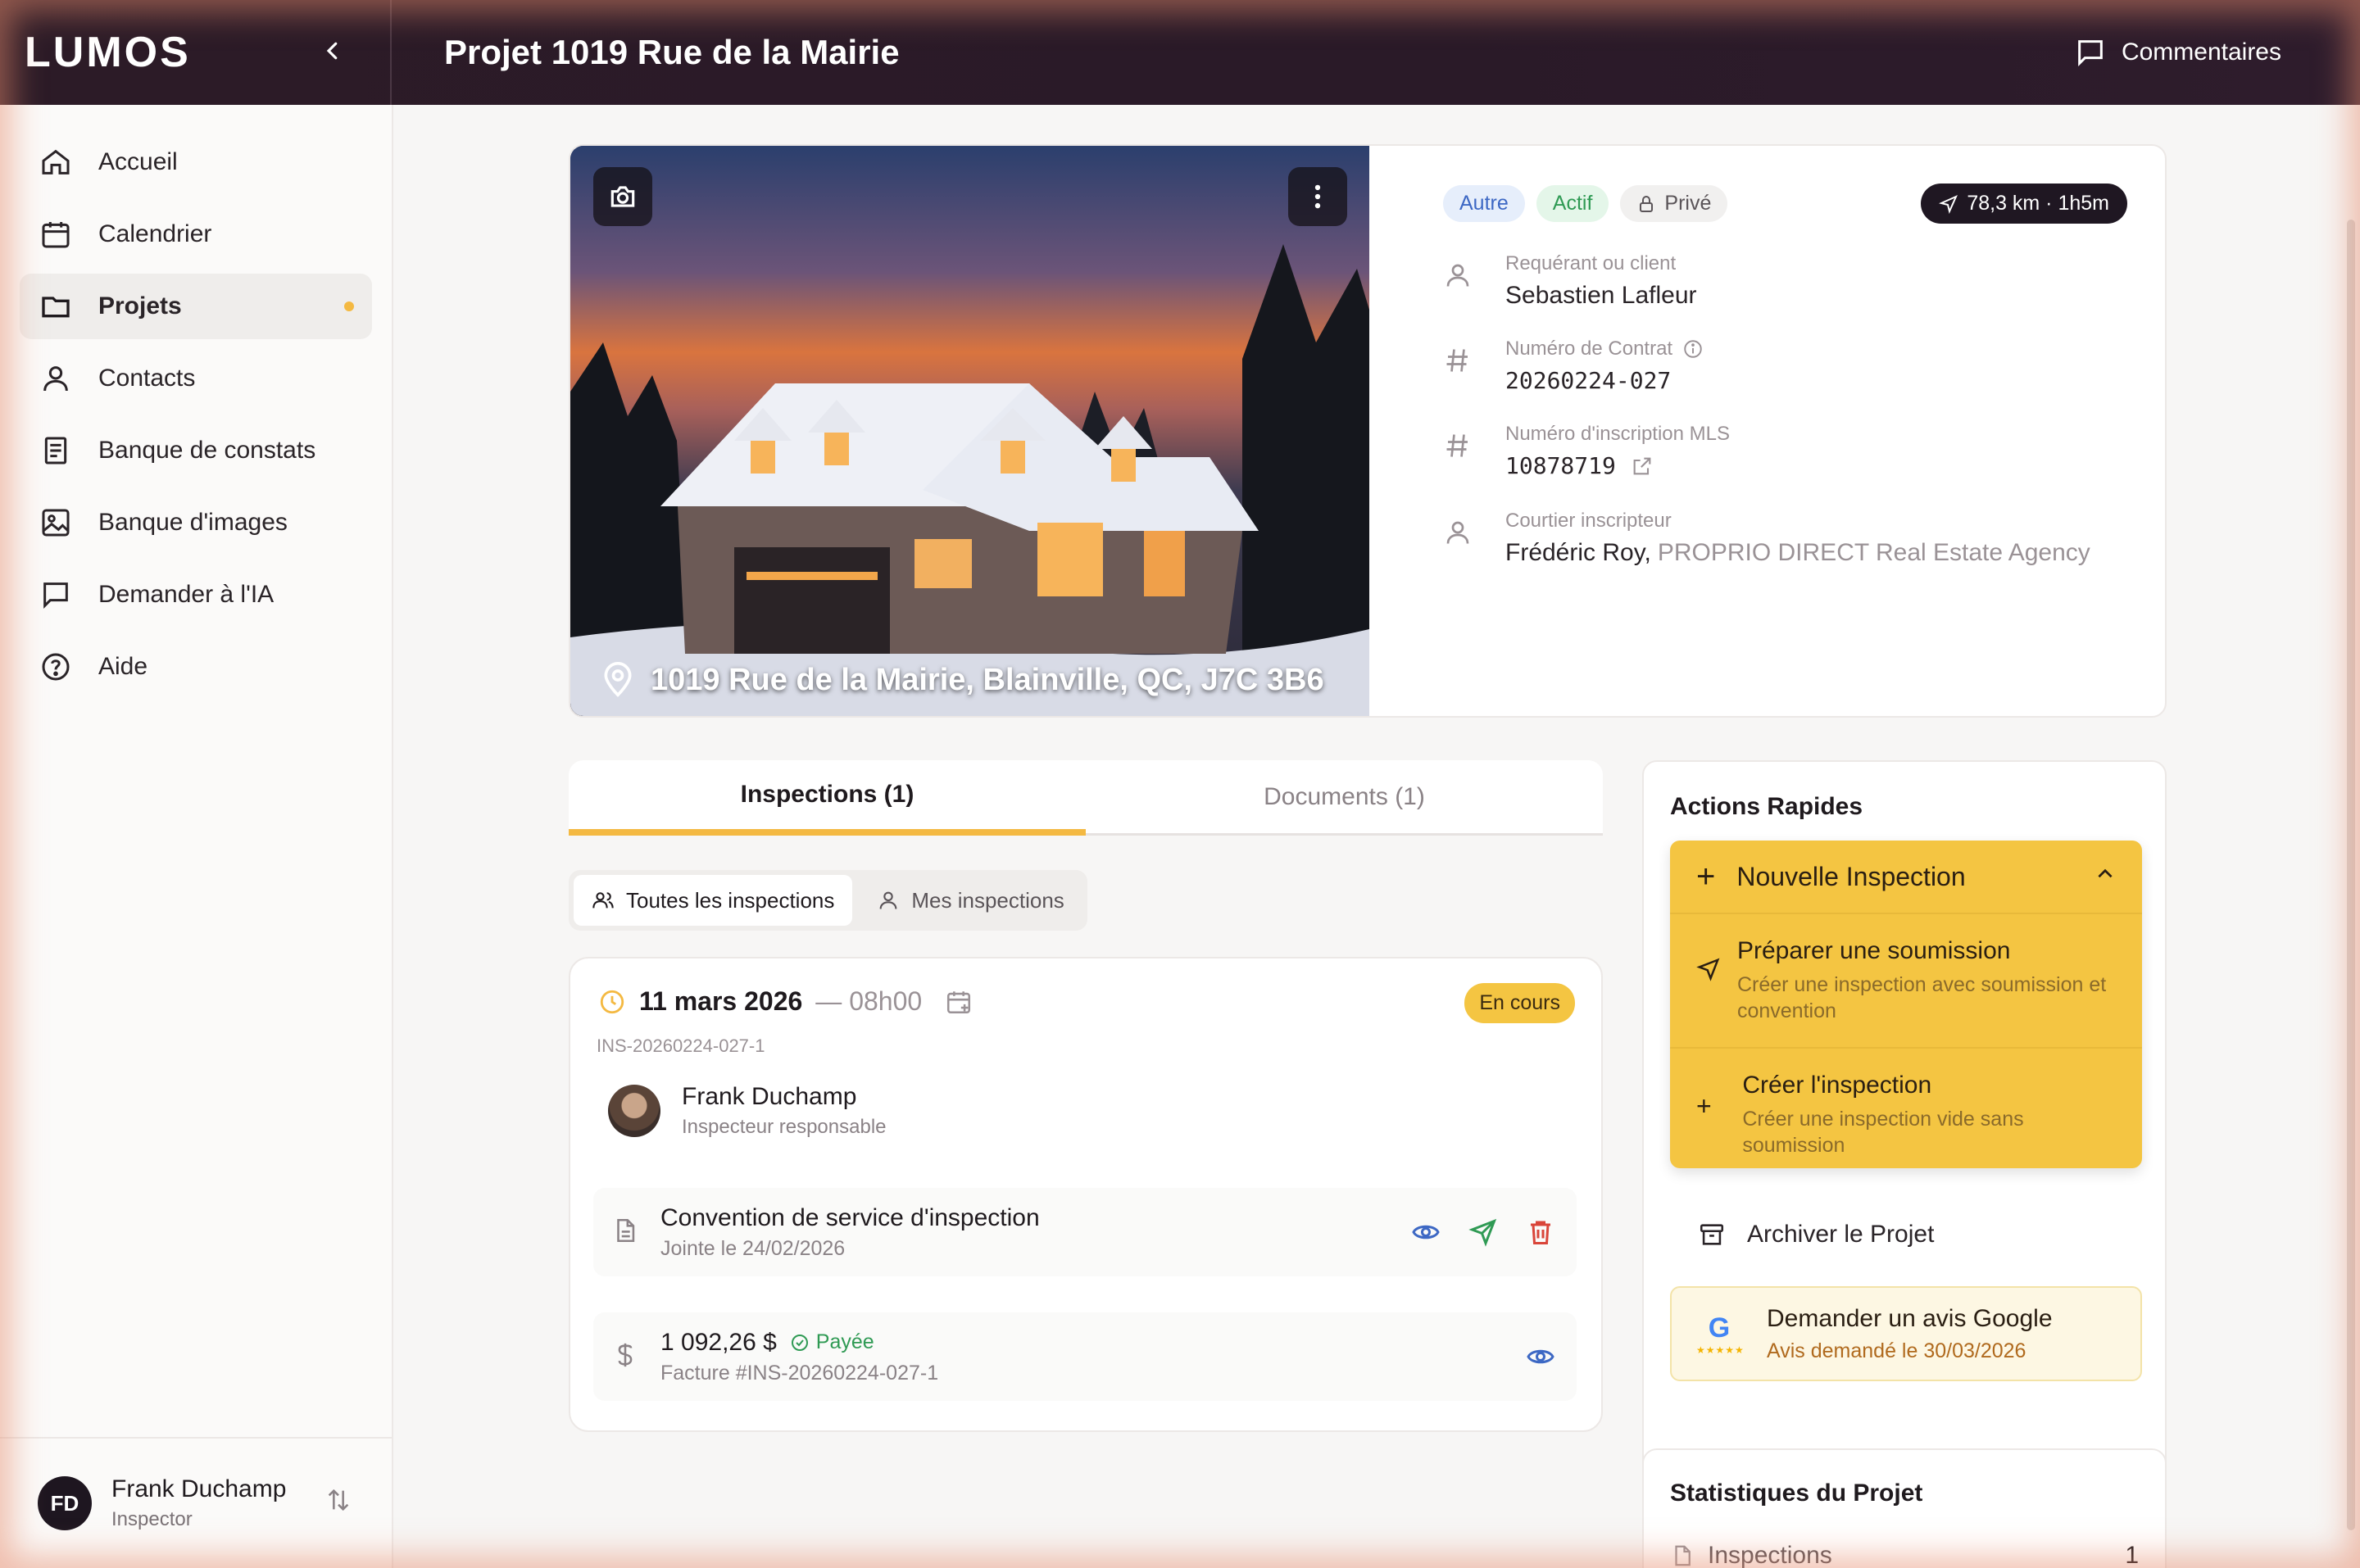  What do you see at coordinates (753, 1248) in the screenshot?
I see `doc-attached-date: Jointe le 24/02/2026` at bounding box center [753, 1248].